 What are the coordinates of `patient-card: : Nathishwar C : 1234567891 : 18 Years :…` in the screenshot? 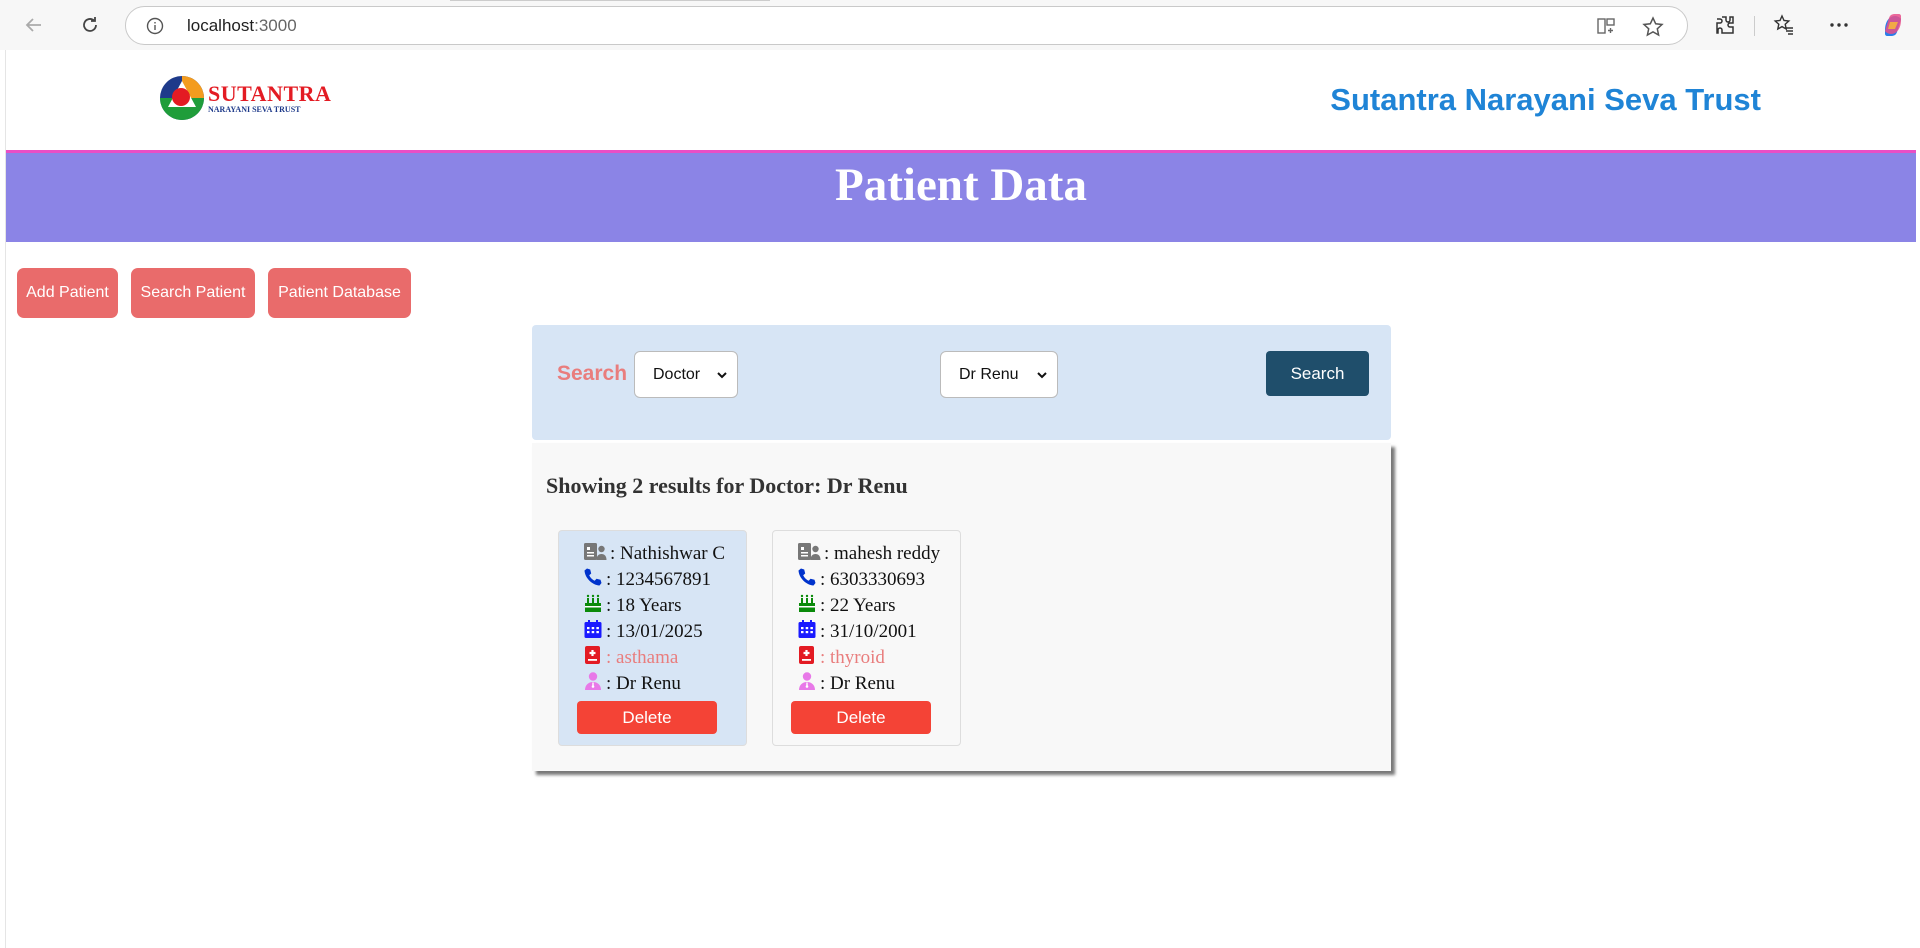 It's located at (652, 638).